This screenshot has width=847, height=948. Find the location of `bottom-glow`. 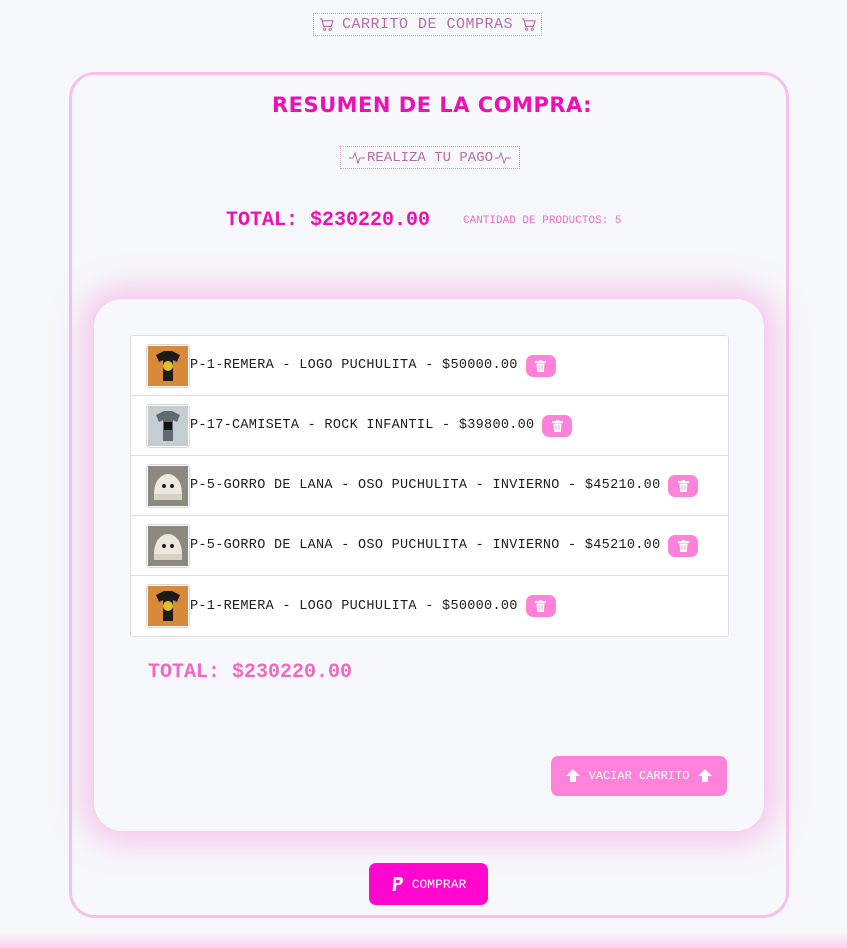

bottom-glow is located at coordinates (423, 940).